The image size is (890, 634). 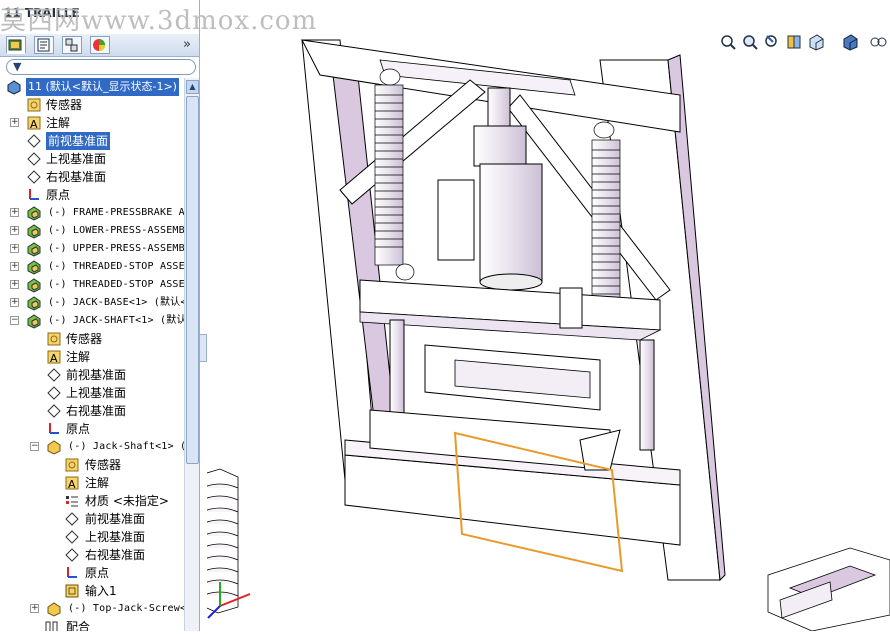 What do you see at coordinates (192, 280) in the screenshot?
I see `scroll-thumb` at bounding box center [192, 280].